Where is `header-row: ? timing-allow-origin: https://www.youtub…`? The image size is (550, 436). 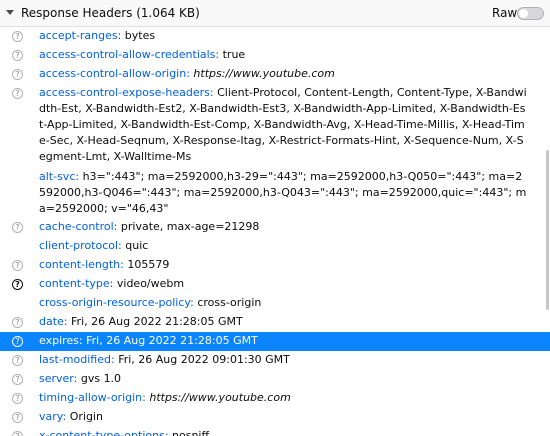
header-row: ? timing-allow-origin: https://www.youtub… is located at coordinates (275, 398).